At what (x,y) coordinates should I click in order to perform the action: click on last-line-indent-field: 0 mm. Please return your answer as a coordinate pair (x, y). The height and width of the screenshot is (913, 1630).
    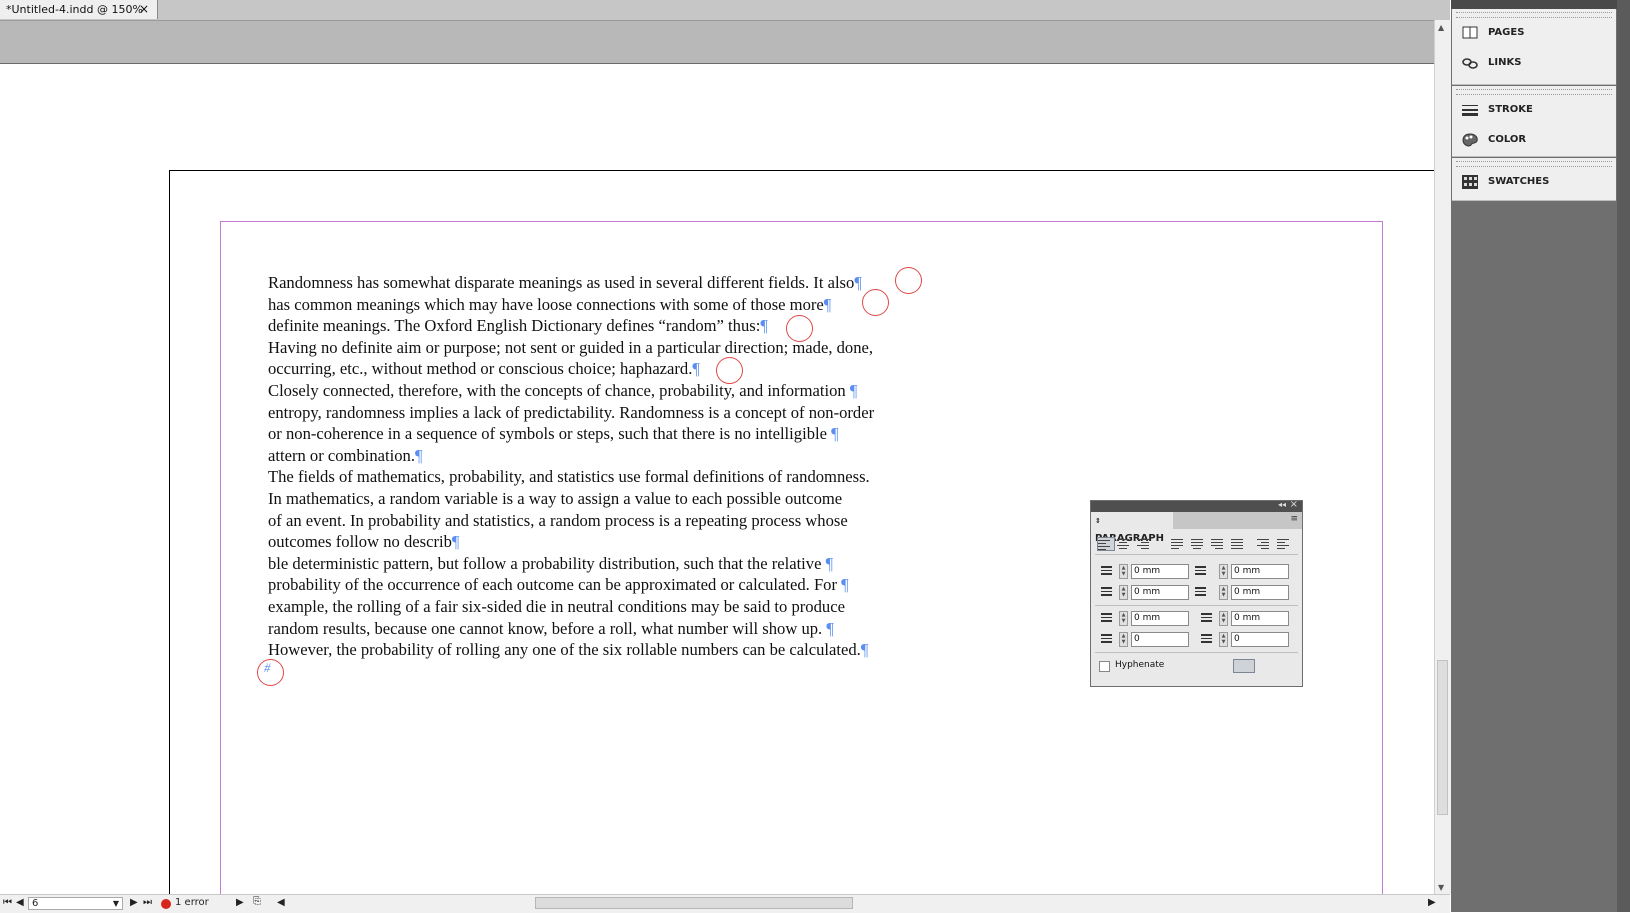
    Looking at the image, I should click on (1260, 592).